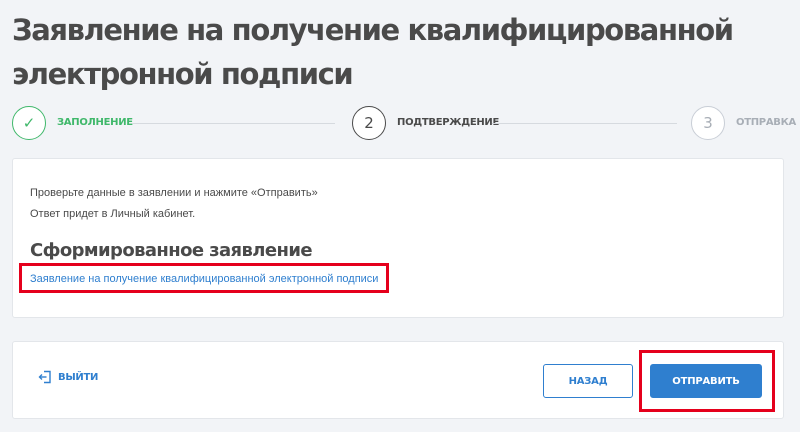  I want to click on step-1-label: Заполнение, so click(95, 122).